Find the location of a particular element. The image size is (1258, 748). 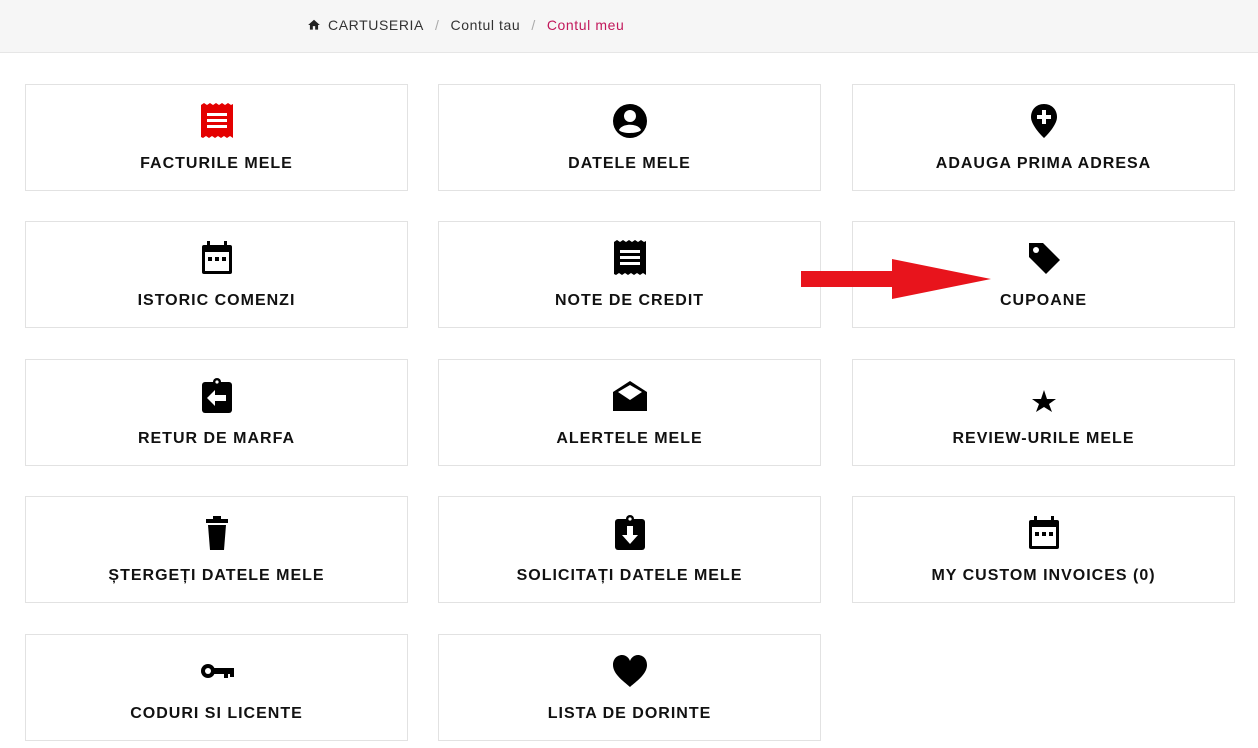

card-label: DATELE MELE is located at coordinates (629, 163).